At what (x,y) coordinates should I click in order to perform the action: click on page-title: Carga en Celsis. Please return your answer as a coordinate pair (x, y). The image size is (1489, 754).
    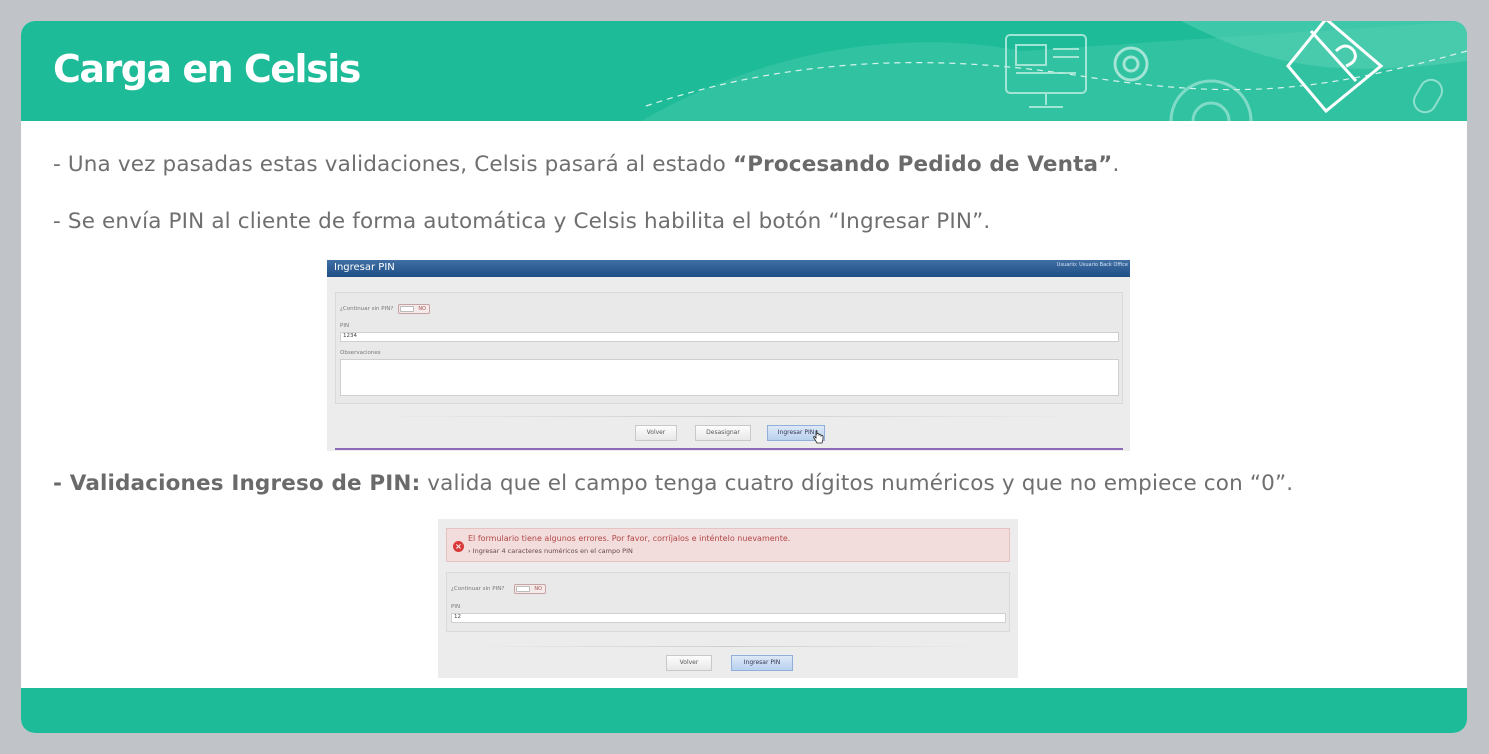
    Looking at the image, I should click on (207, 69).